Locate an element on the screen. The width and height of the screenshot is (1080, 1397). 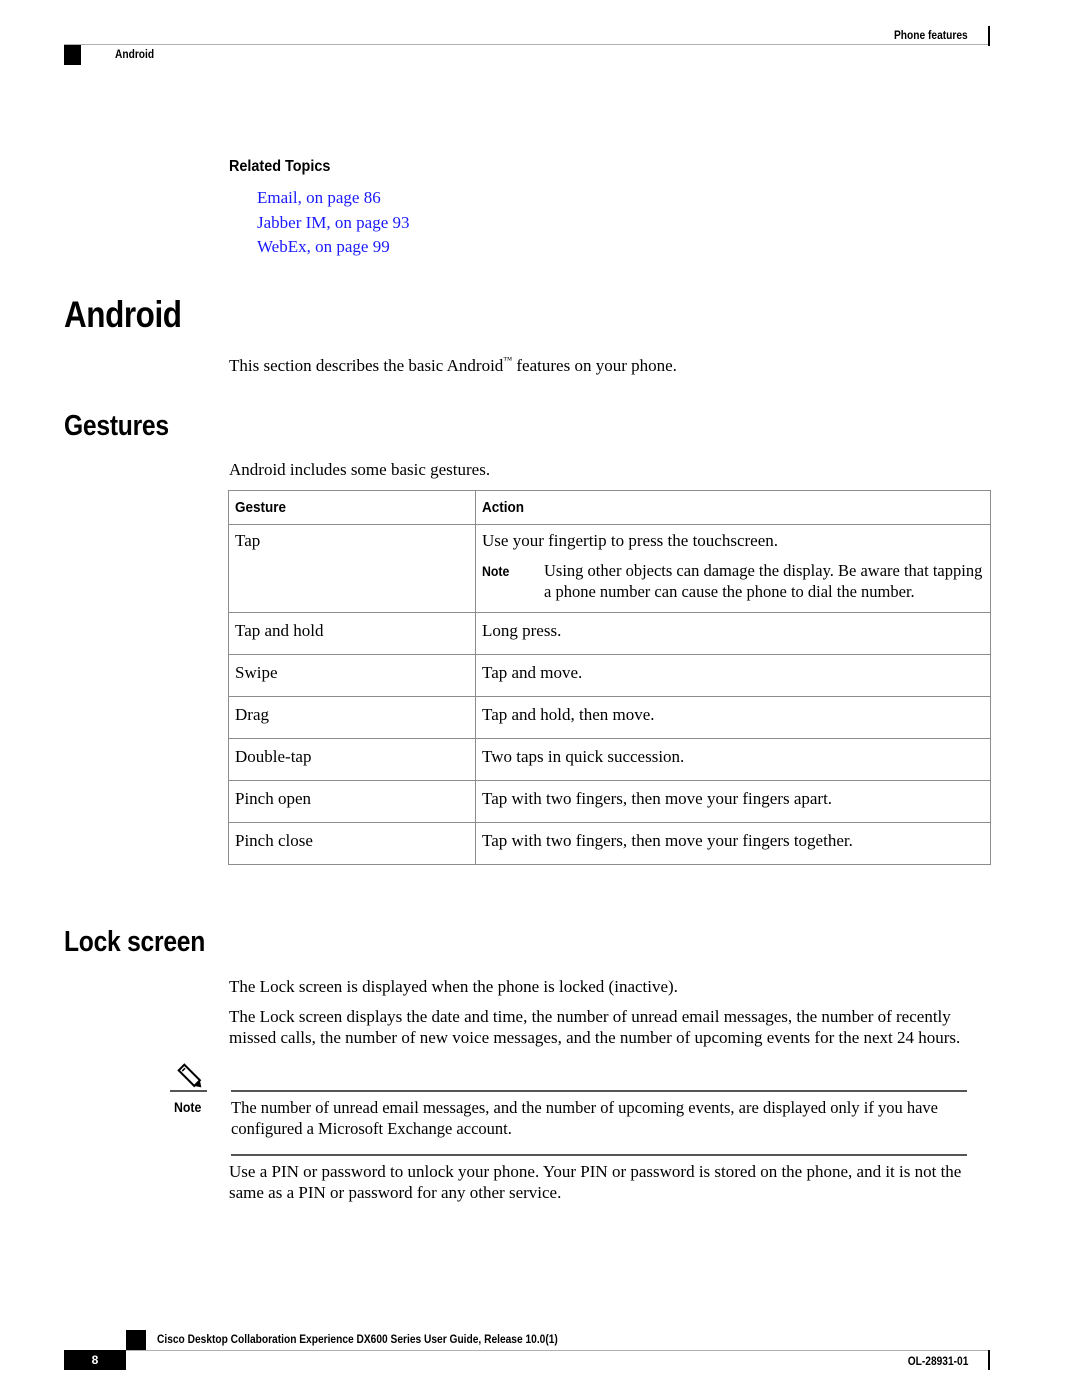
note-rule-left is located at coordinates (188, 1091).